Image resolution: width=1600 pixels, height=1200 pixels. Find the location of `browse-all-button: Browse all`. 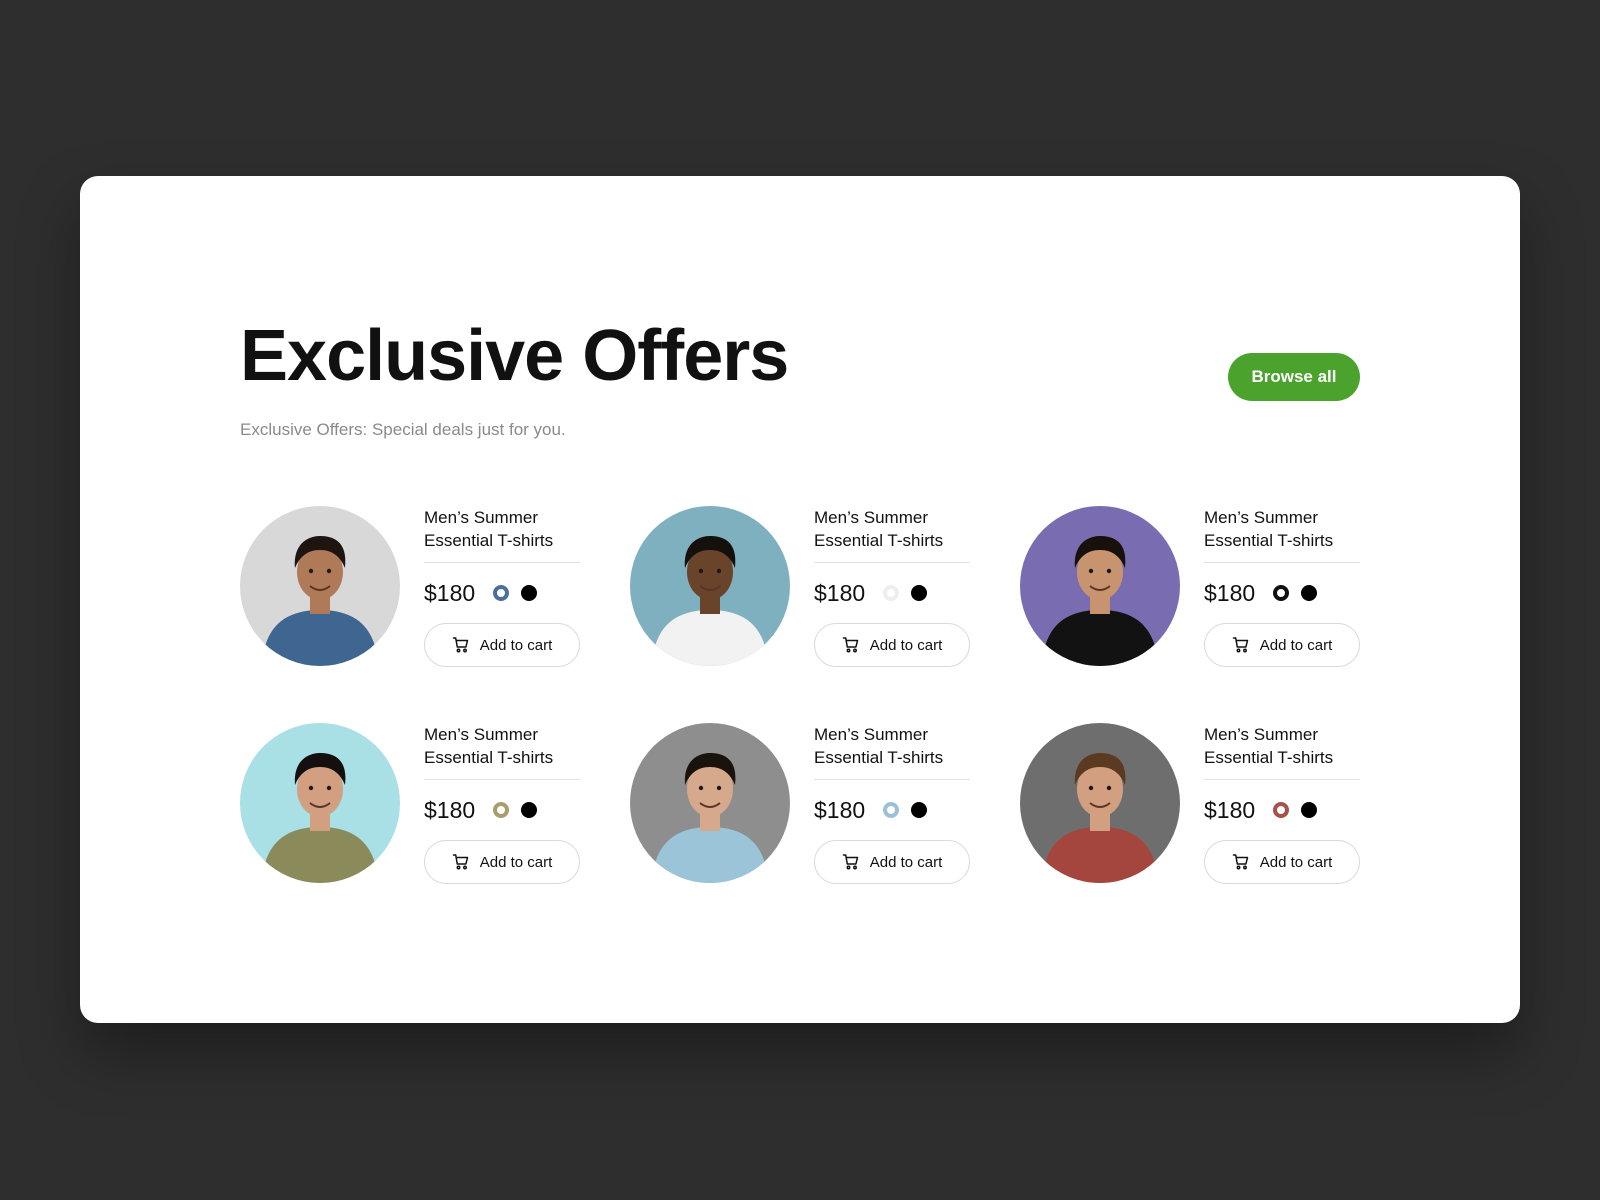

browse-all-button: Browse all is located at coordinates (1294, 377).